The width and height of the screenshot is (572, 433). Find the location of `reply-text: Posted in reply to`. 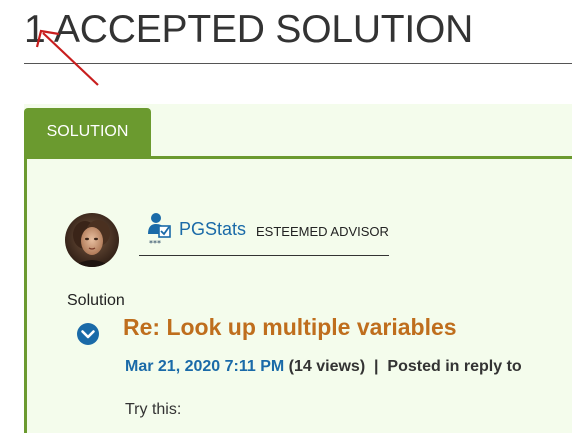

reply-text: Posted in reply to is located at coordinates (454, 366).